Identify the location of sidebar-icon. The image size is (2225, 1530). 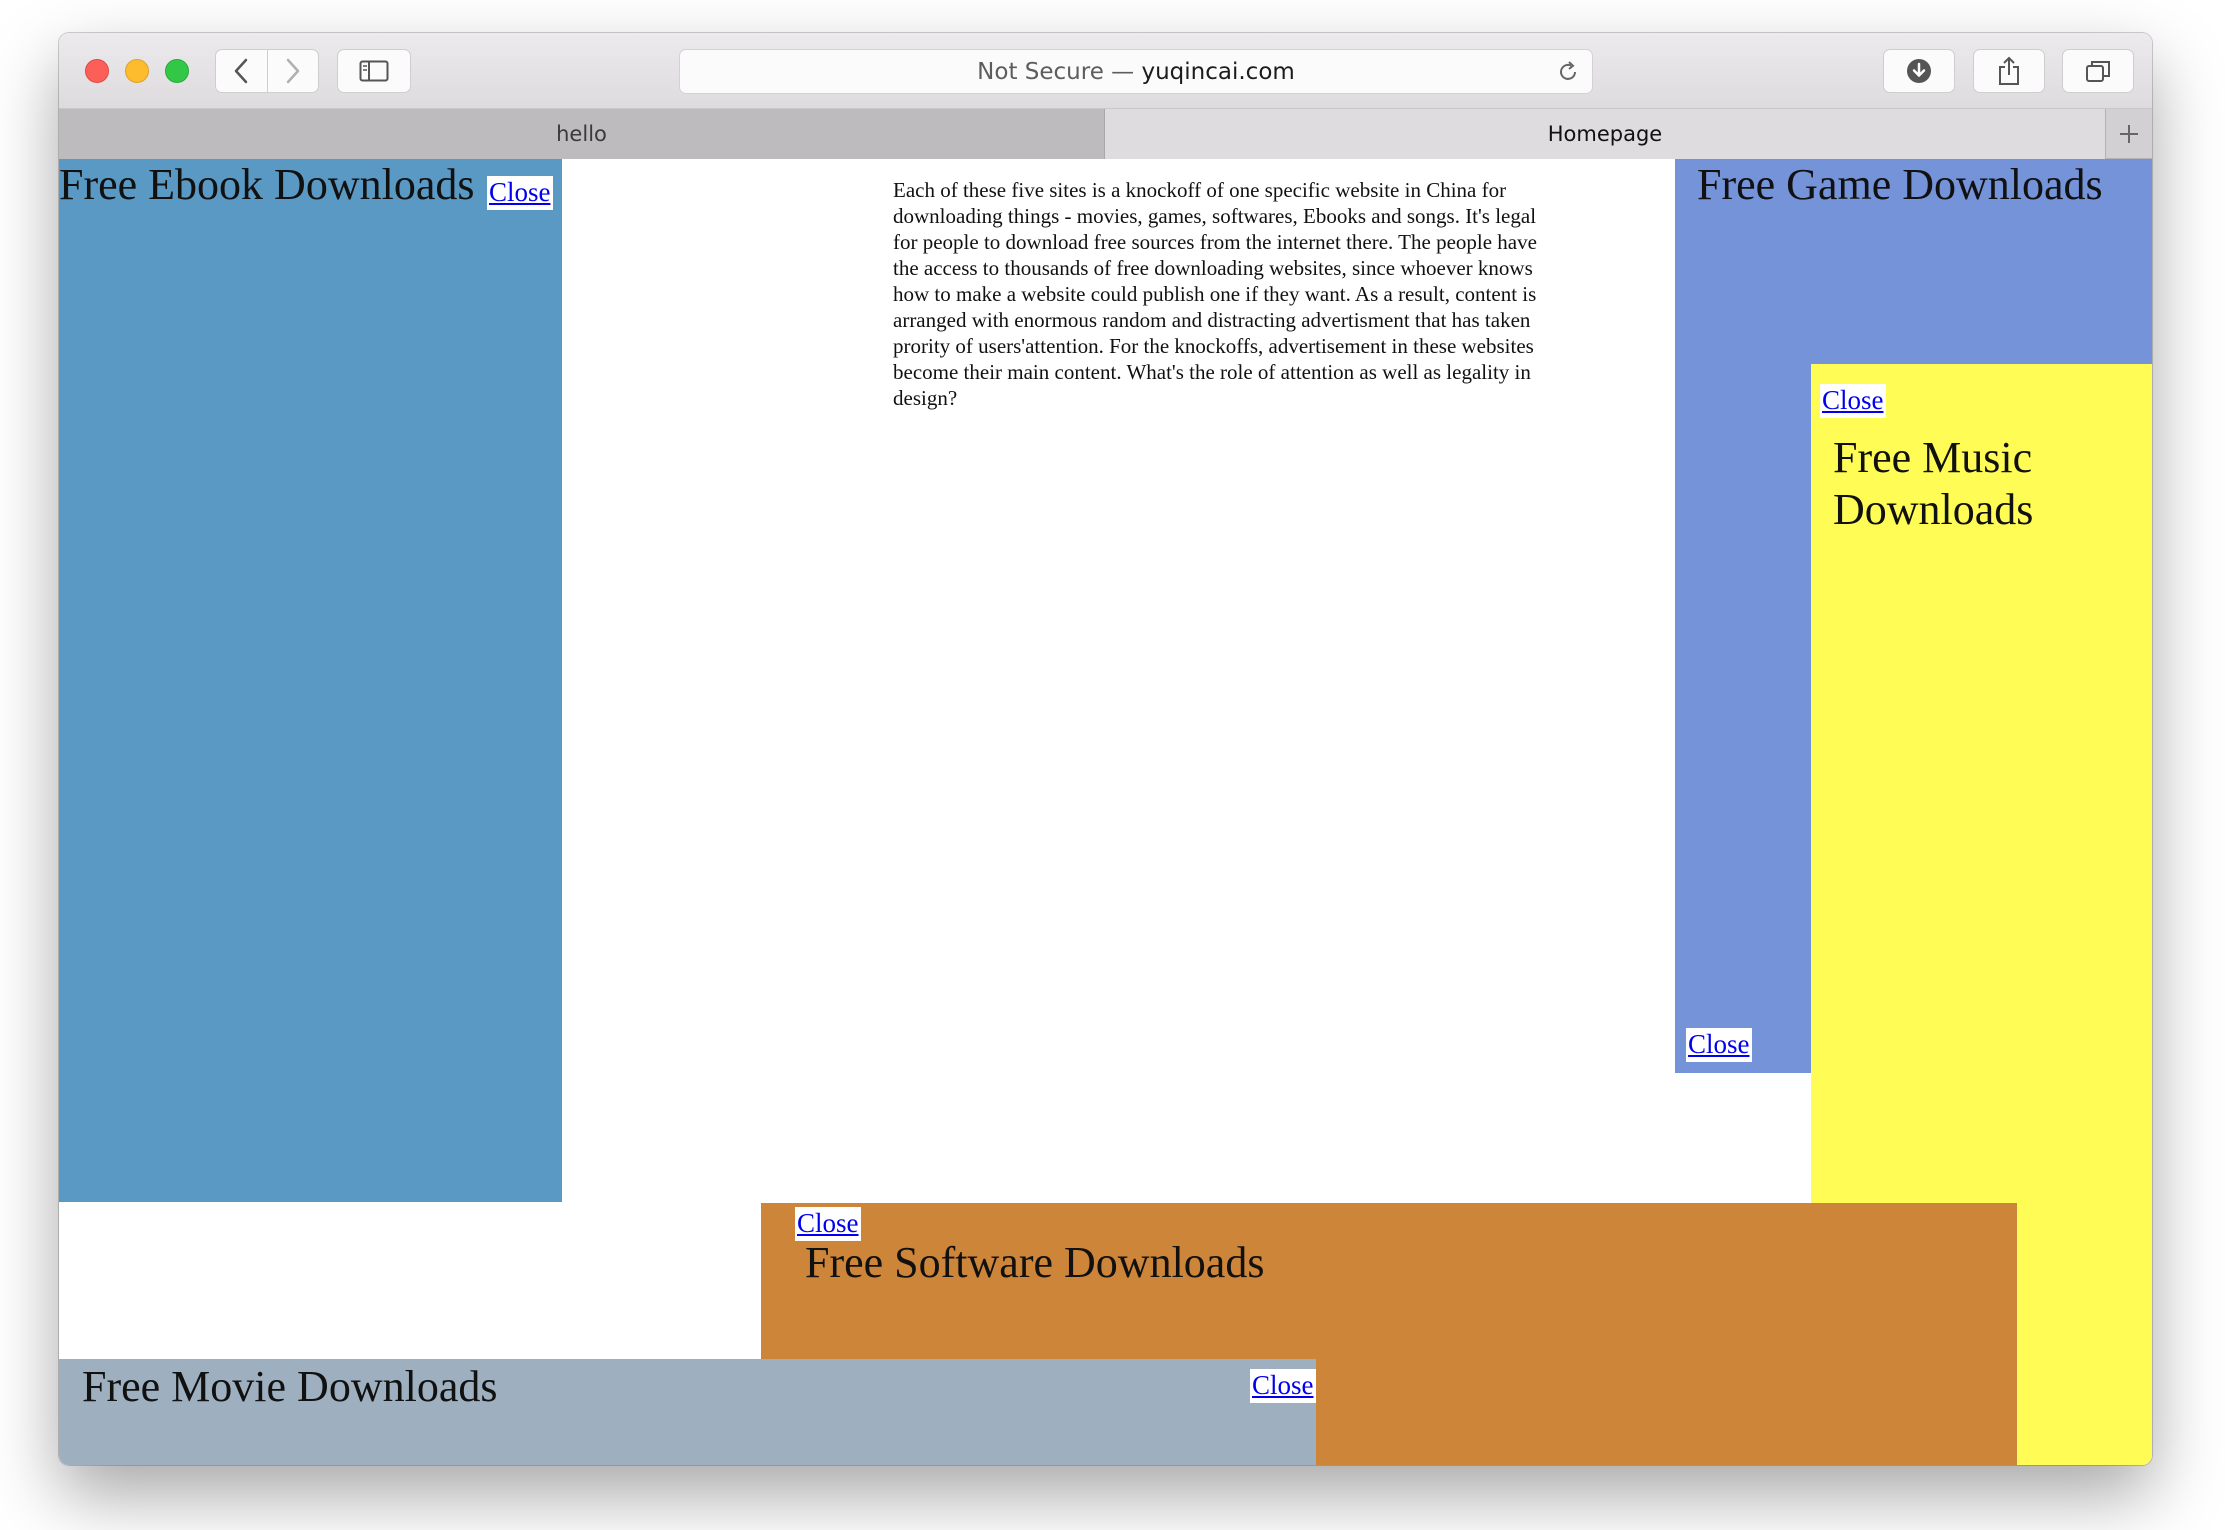
(374, 71).